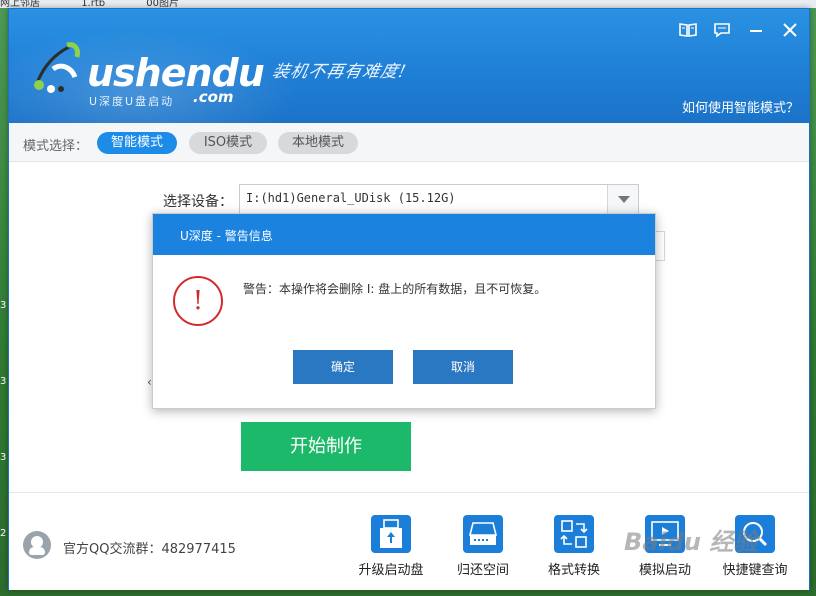 The image size is (816, 596). I want to click on device-select: I:(hd1)General_UDisk (15.12G), so click(439, 199).